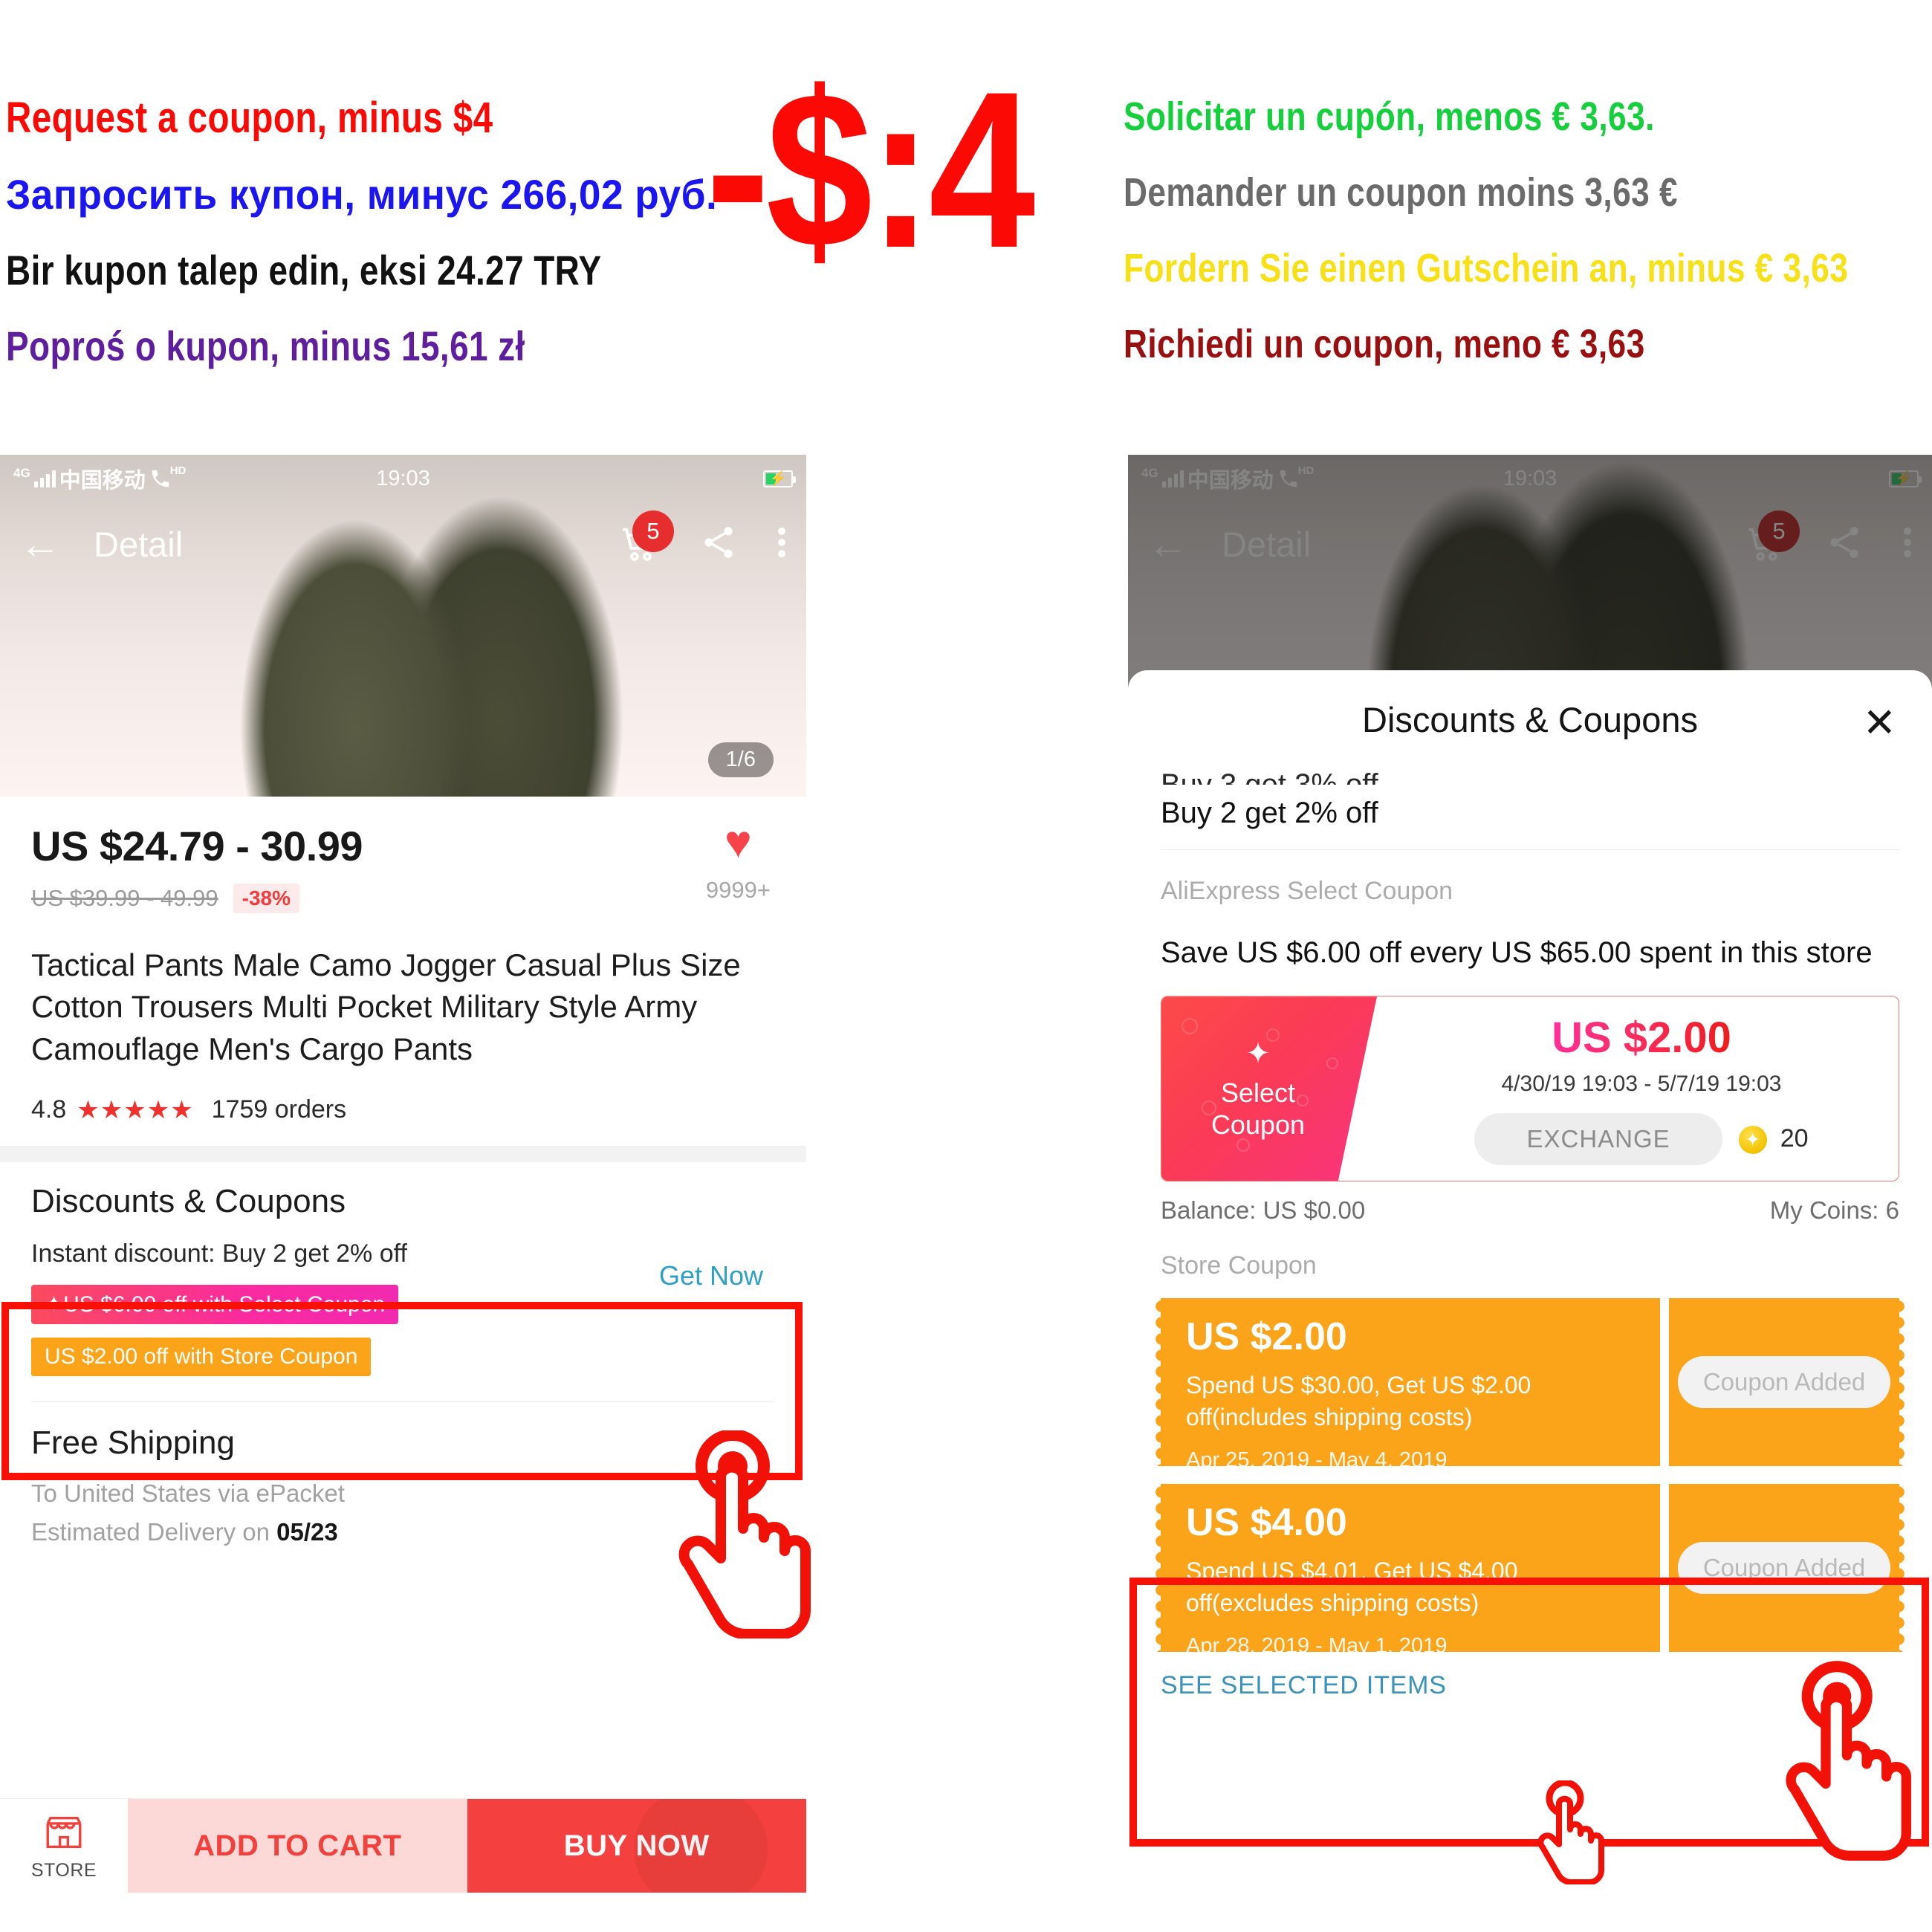 The width and height of the screenshot is (1932, 1932). Describe the element at coordinates (1905, 478) in the screenshot. I see `battery-charging-icon-right: ⚡` at that location.